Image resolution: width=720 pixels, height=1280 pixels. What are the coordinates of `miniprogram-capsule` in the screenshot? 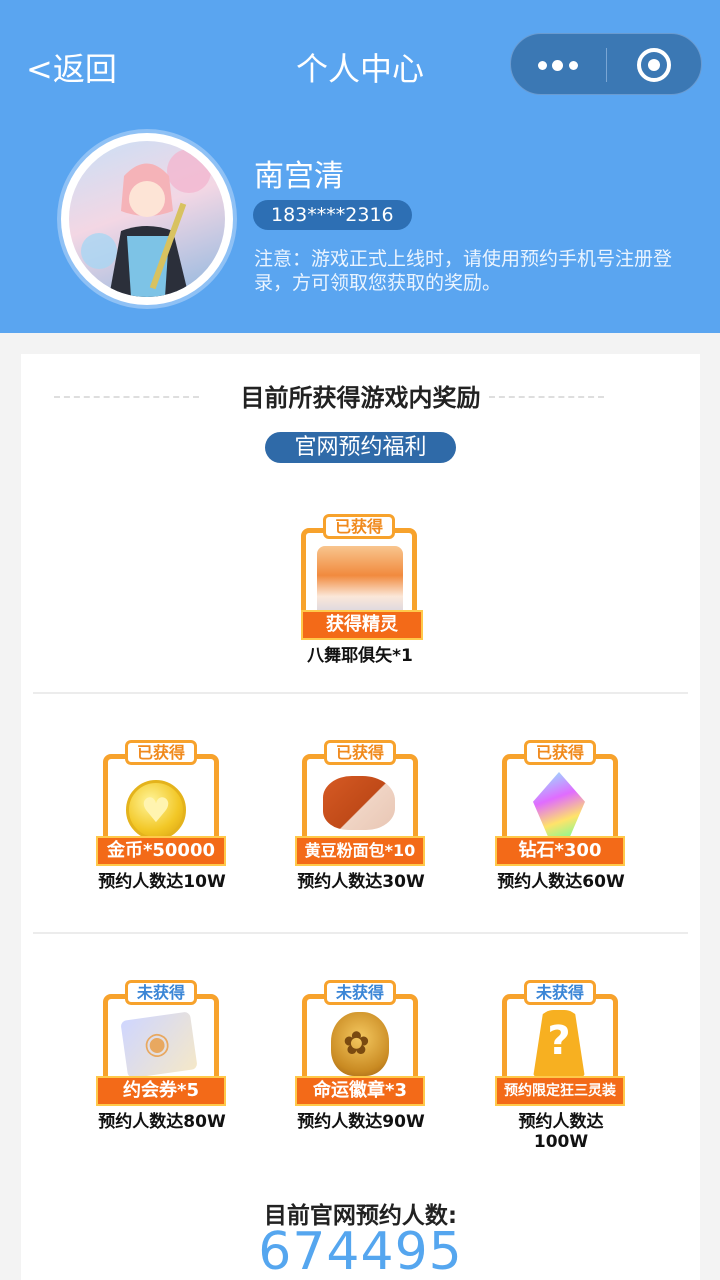 It's located at (606, 64).